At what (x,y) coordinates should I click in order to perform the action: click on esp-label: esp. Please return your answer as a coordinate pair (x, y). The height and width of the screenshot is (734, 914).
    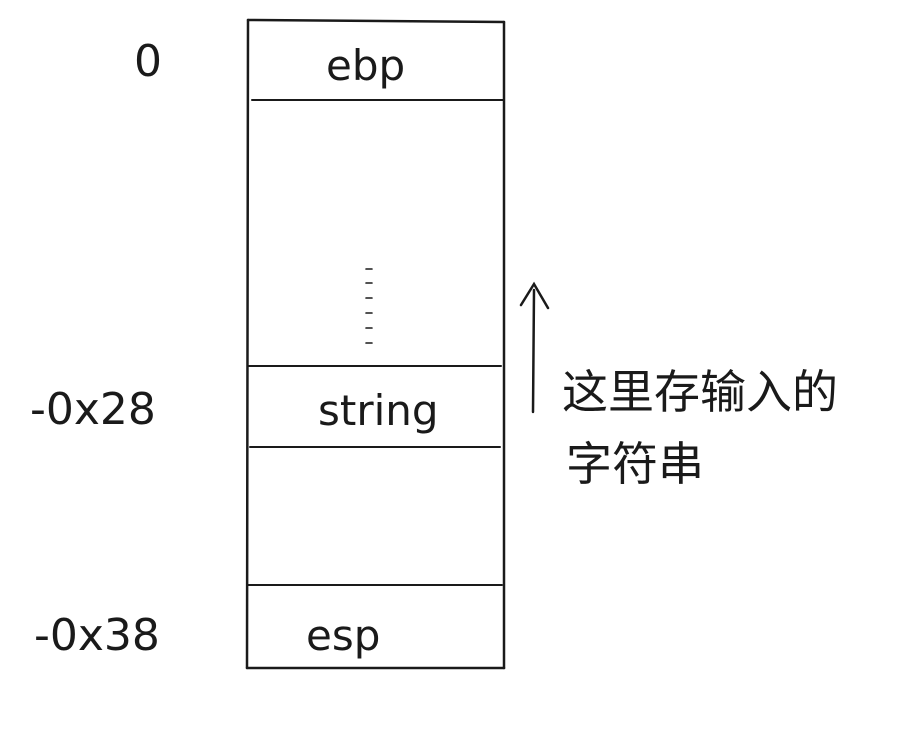
    Looking at the image, I should click on (343, 635).